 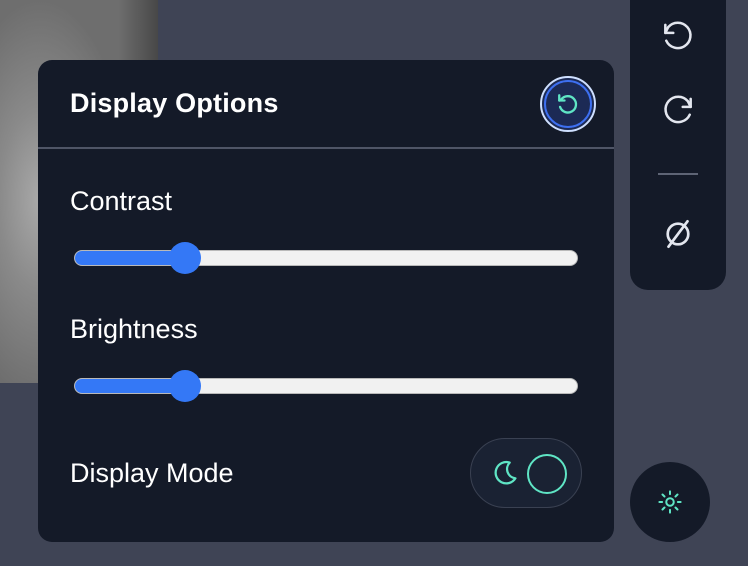 What do you see at coordinates (152, 473) in the screenshot?
I see `display-mode-label: Display Mode` at bounding box center [152, 473].